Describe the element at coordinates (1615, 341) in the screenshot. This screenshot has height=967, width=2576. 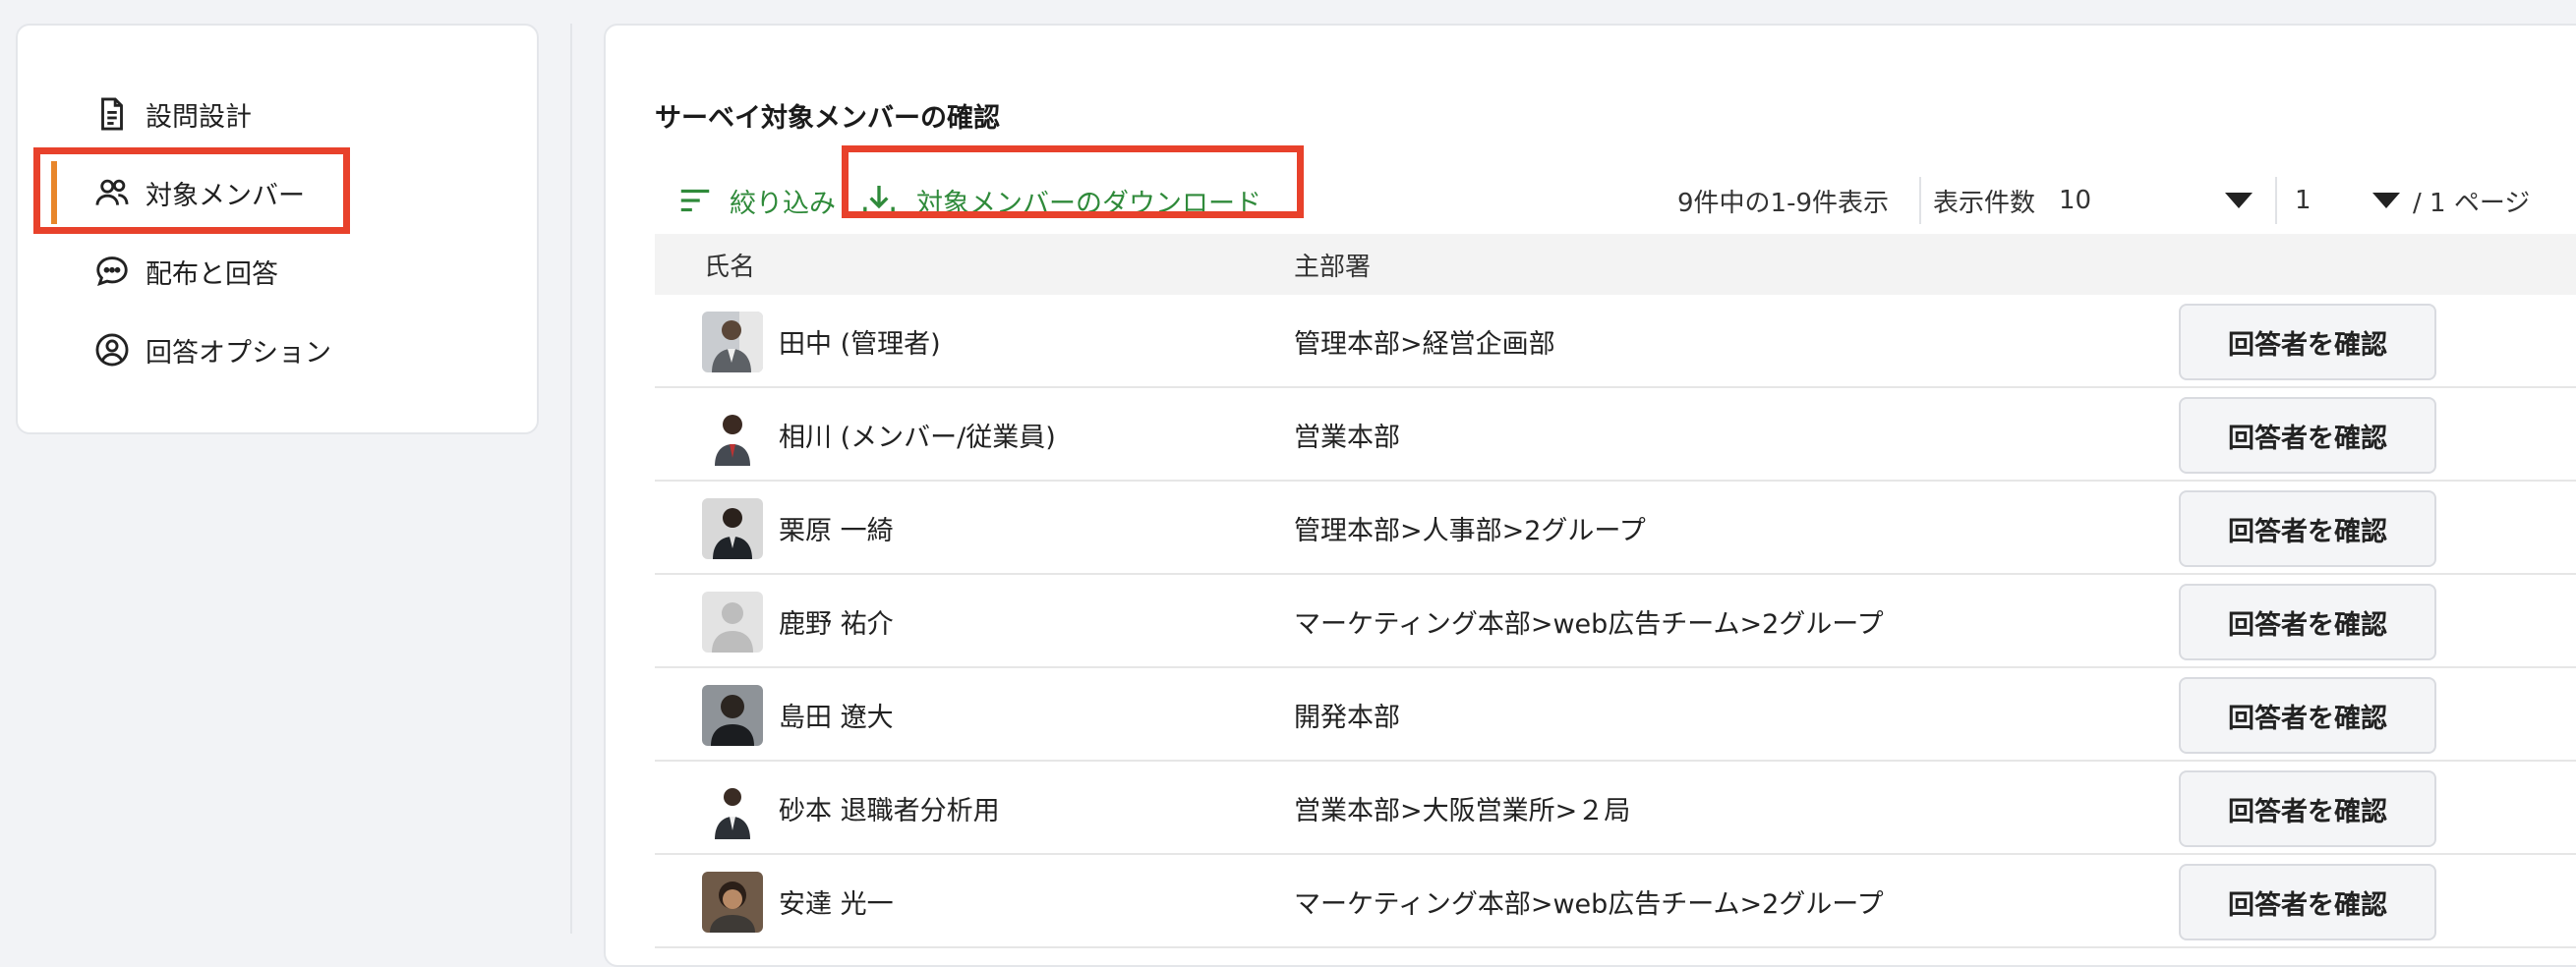
I see `table-row: 田中 (管理者) 管理本部>経営企画部 回答者を確認` at that location.